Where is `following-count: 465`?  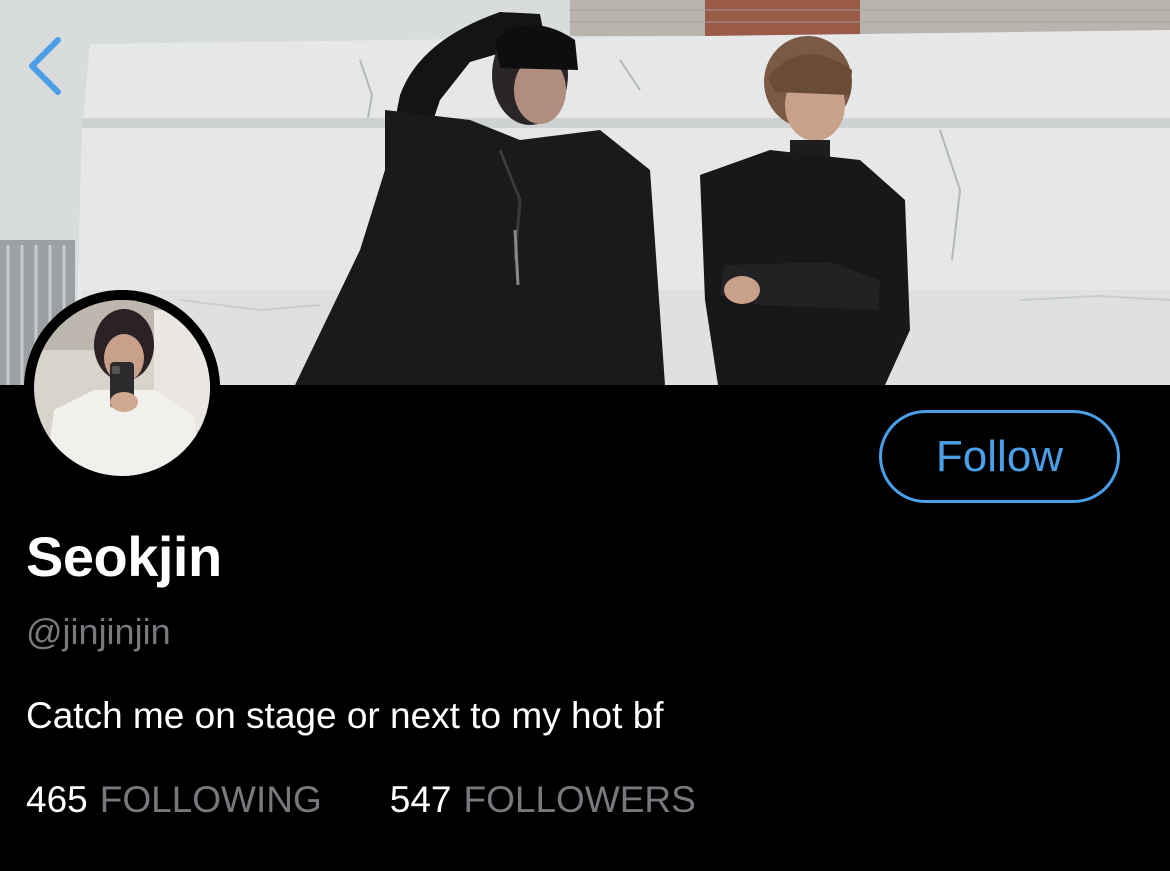
following-count: 465 is located at coordinates (57, 799).